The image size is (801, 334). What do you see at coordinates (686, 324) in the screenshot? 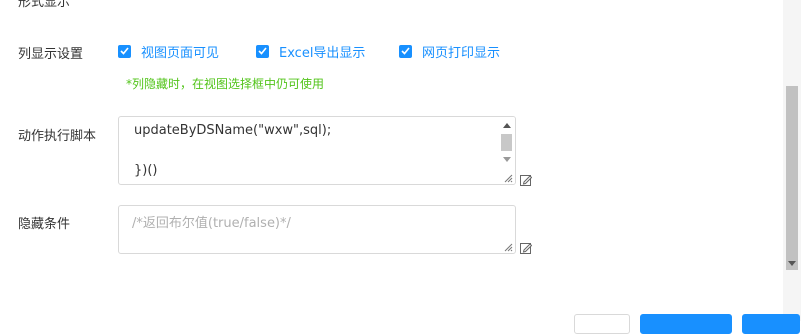
I see `primary-action-button` at bounding box center [686, 324].